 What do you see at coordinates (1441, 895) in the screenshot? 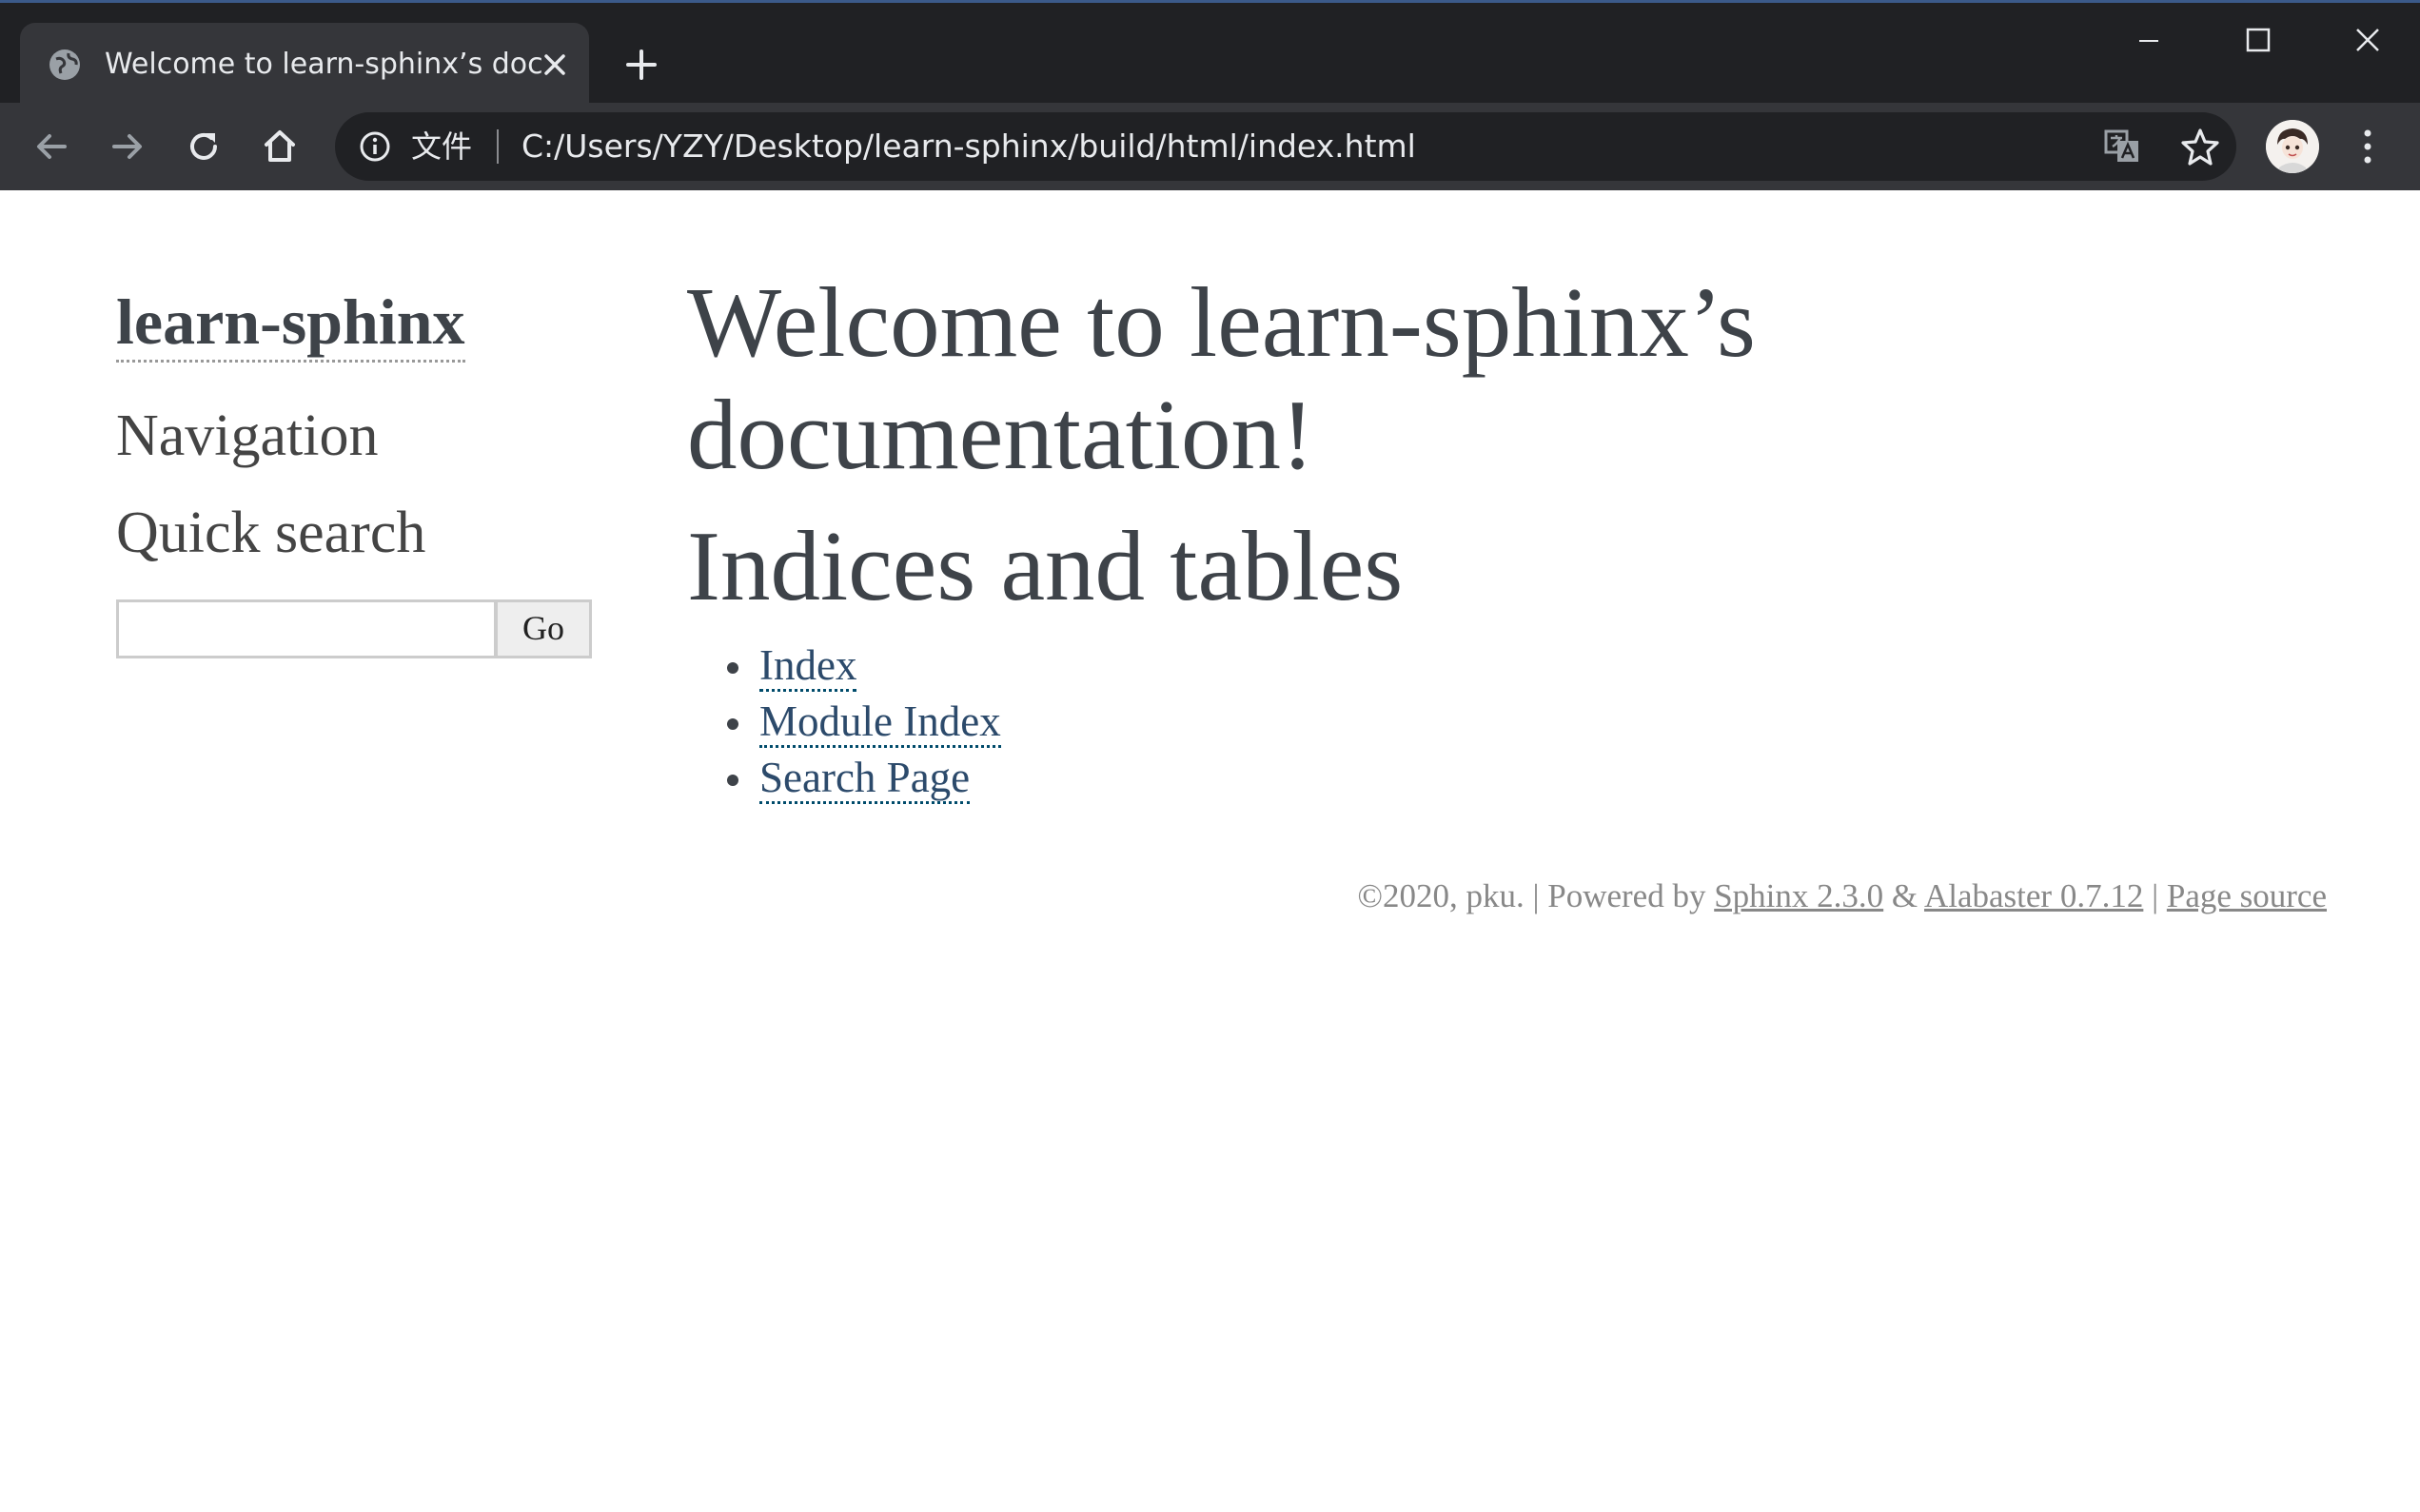
I see `footer-copyright: ©2020, pku.` at bounding box center [1441, 895].